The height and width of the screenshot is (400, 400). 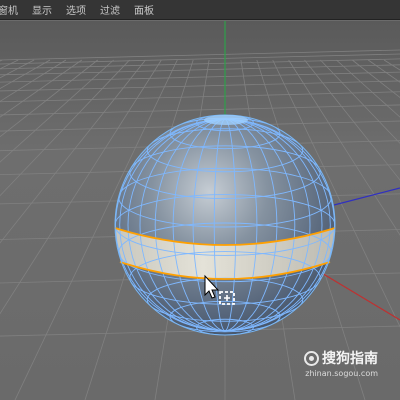 I want to click on watermark-logo-row: 搜狗指南, so click(x=341, y=358).